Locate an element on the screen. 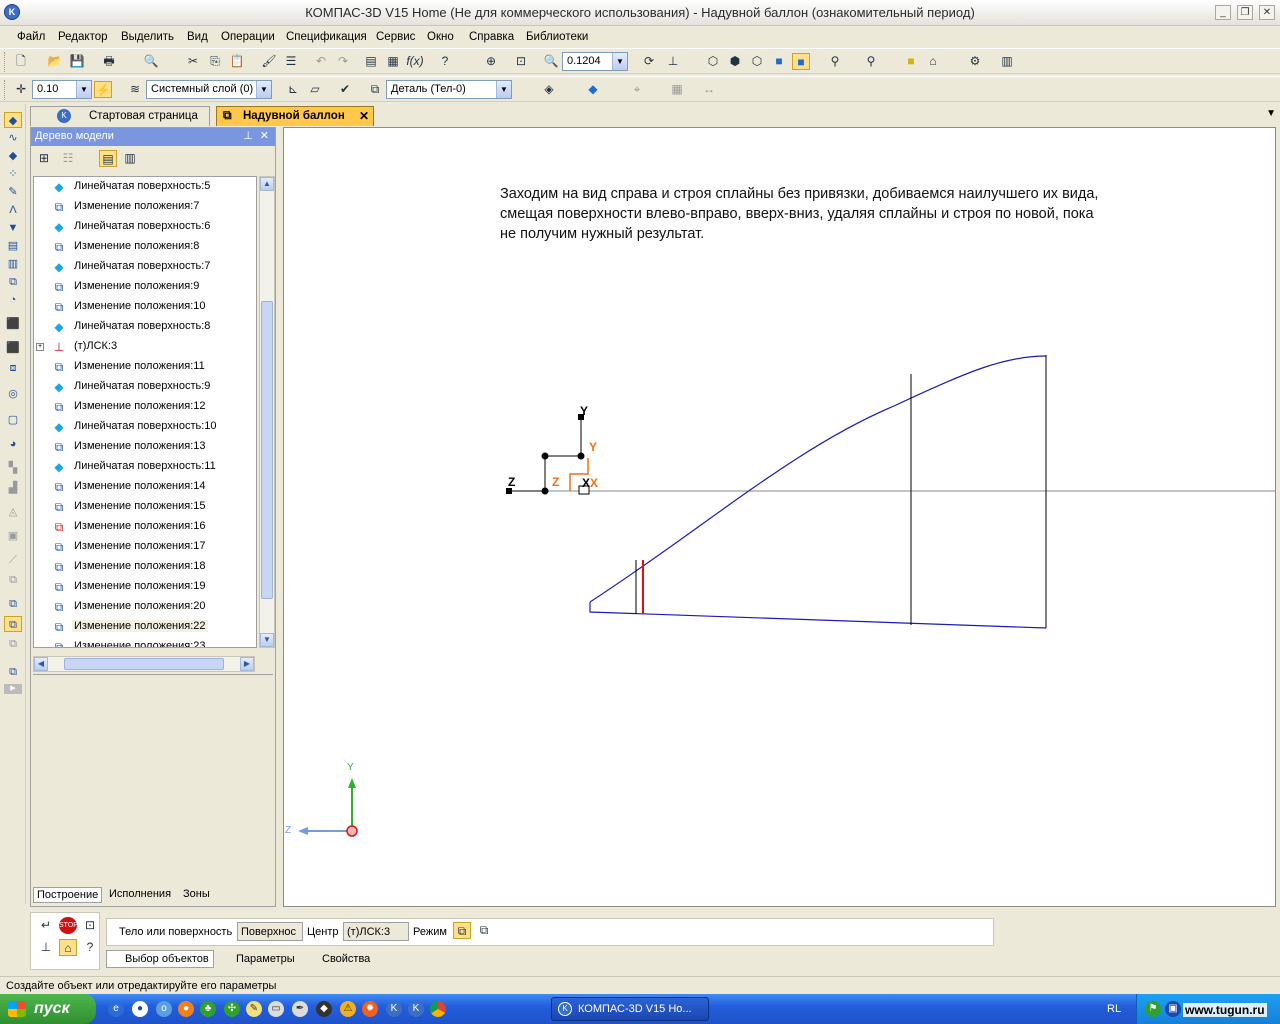  tree-item: ⧉ Изменение положения:12 is located at coordinates (145, 407).